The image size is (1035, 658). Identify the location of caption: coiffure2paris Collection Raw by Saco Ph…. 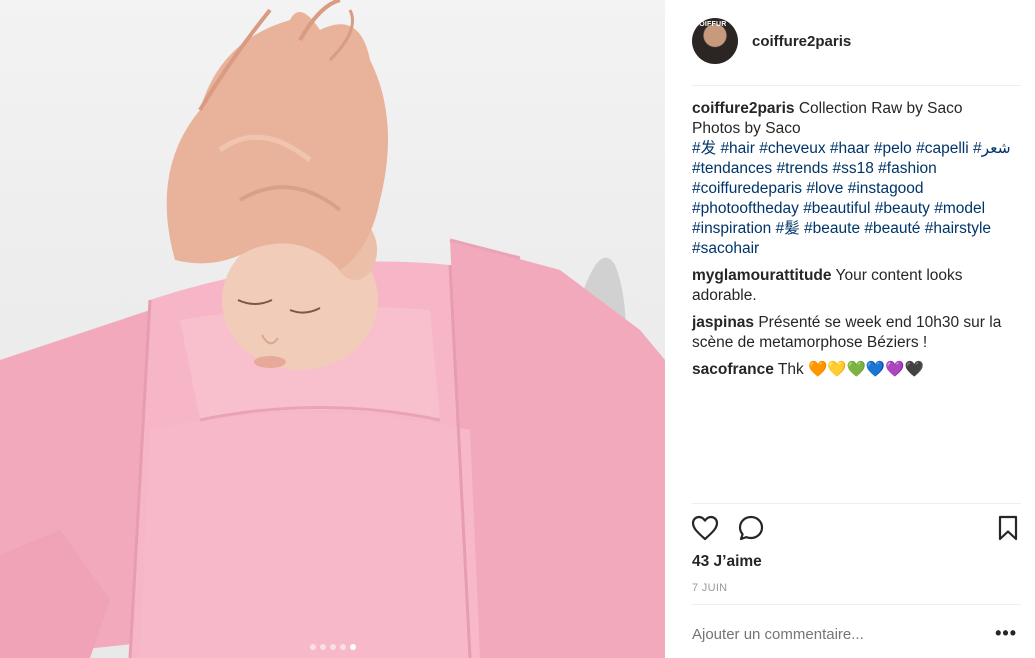
(857, 179).